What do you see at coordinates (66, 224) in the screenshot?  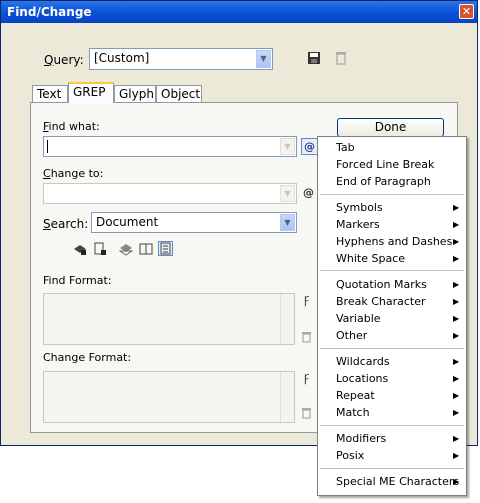 I see `search-label: Search:` at bounding box center [66, 224].